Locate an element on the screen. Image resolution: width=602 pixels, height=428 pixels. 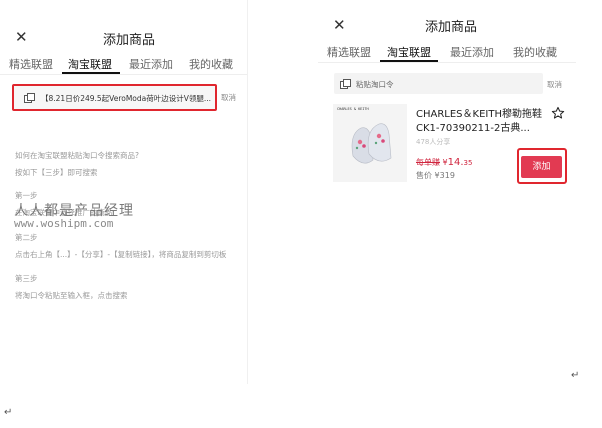
earn-per-order: 每单赚 ¥14.35 is located at coordinates (444, 162).